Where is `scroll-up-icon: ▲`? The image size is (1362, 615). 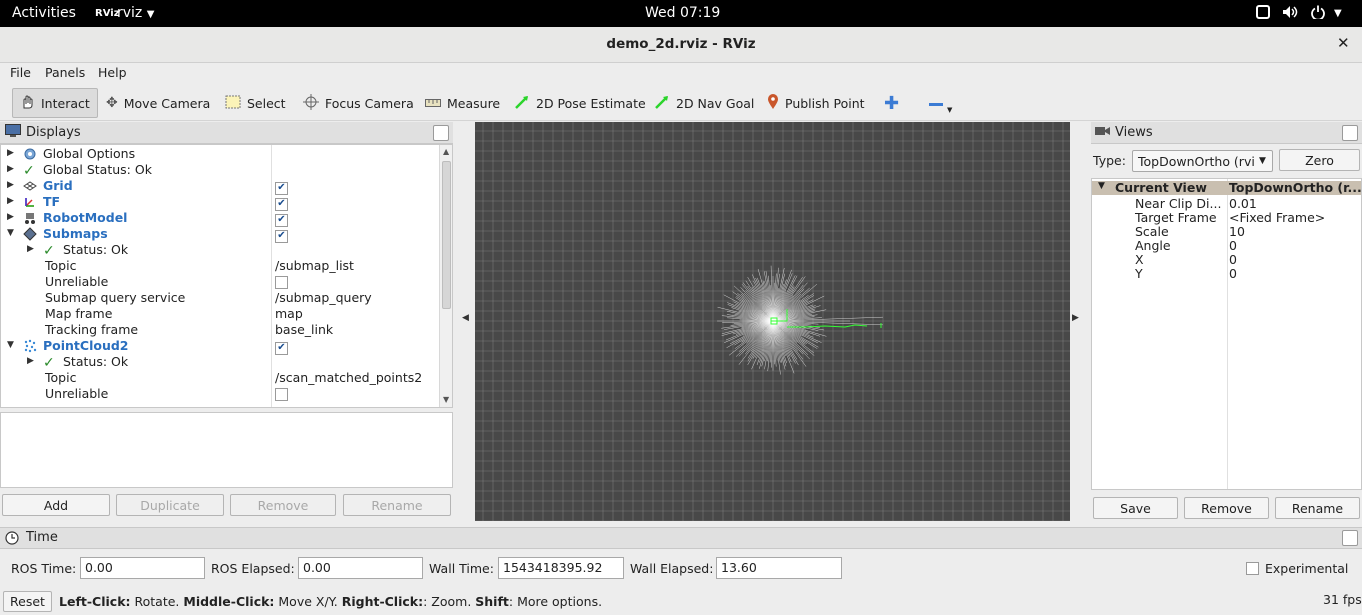 scroll-up-icon: ▲ is located at coordinates (446, 151).